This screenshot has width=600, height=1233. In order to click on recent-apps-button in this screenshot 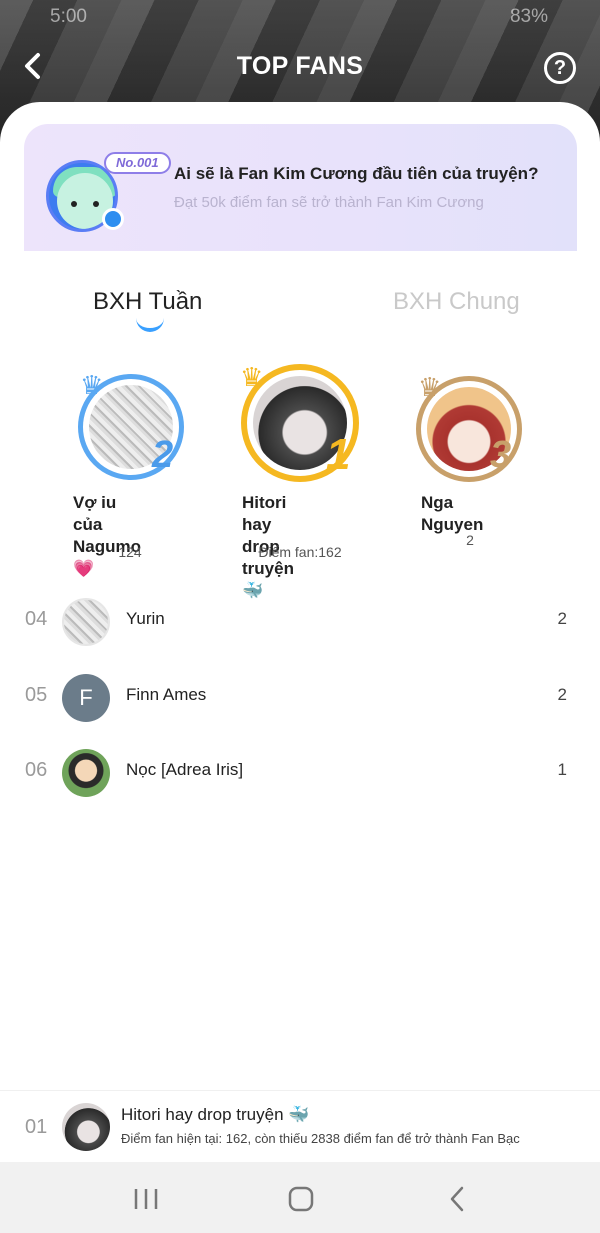, I will do `click(146, 1199)`.